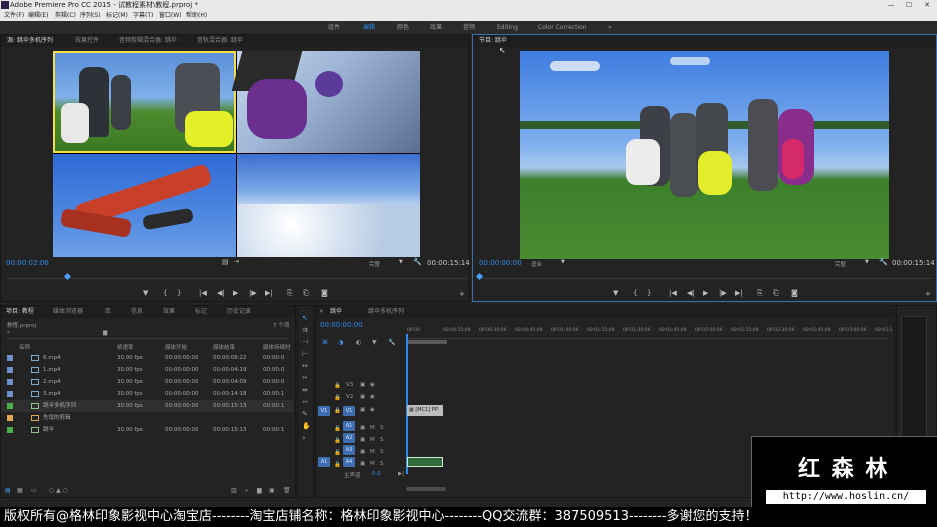  I want to click on master-volume: 0.0, so click(376, 474).